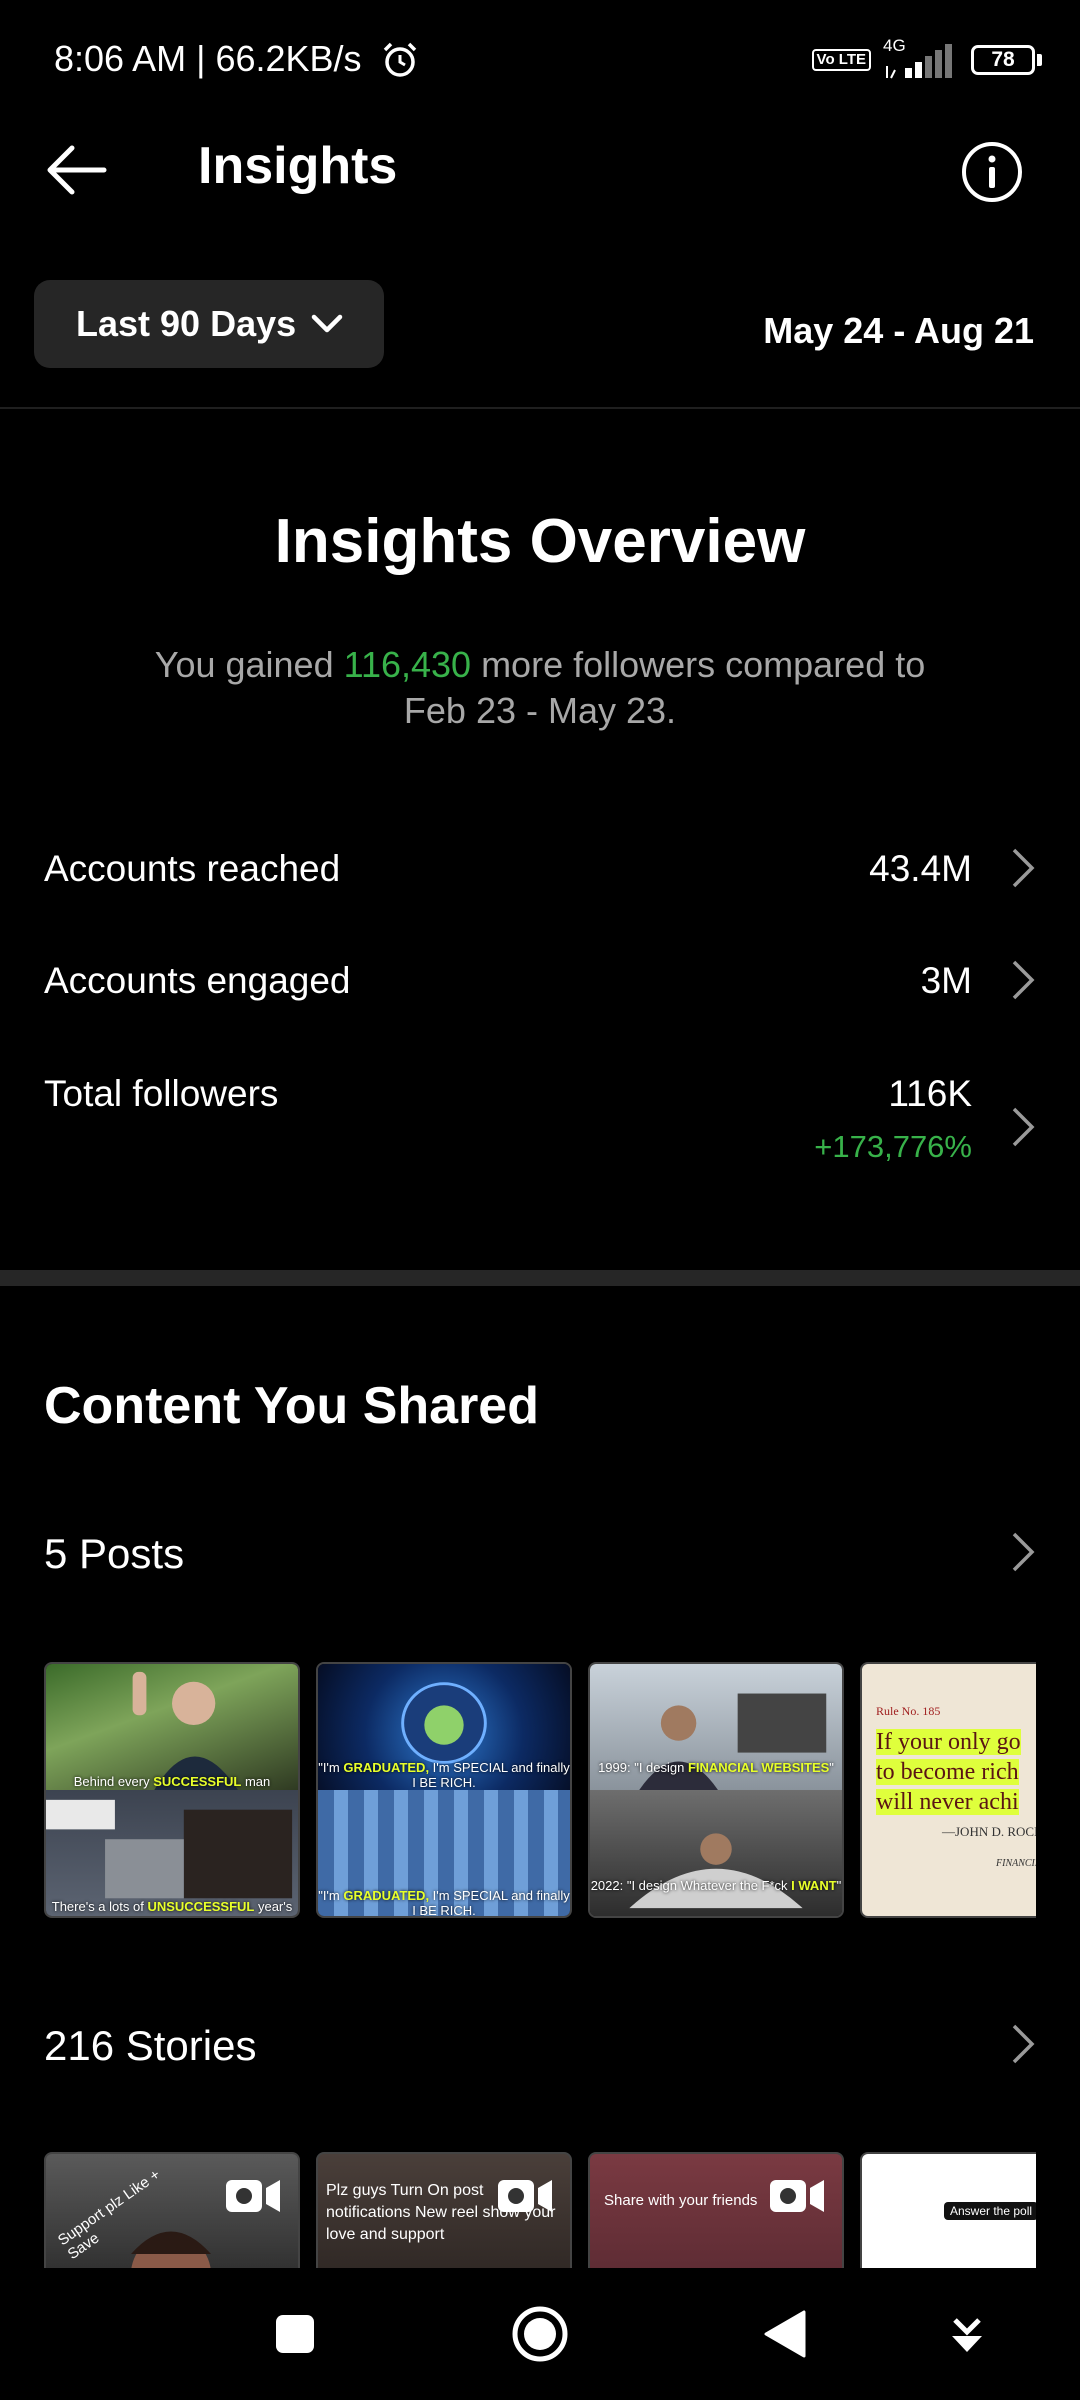  Describe the element at coordinates (990, 2211) in the screenshot. I see `story-text: Answer the poll` at that location.